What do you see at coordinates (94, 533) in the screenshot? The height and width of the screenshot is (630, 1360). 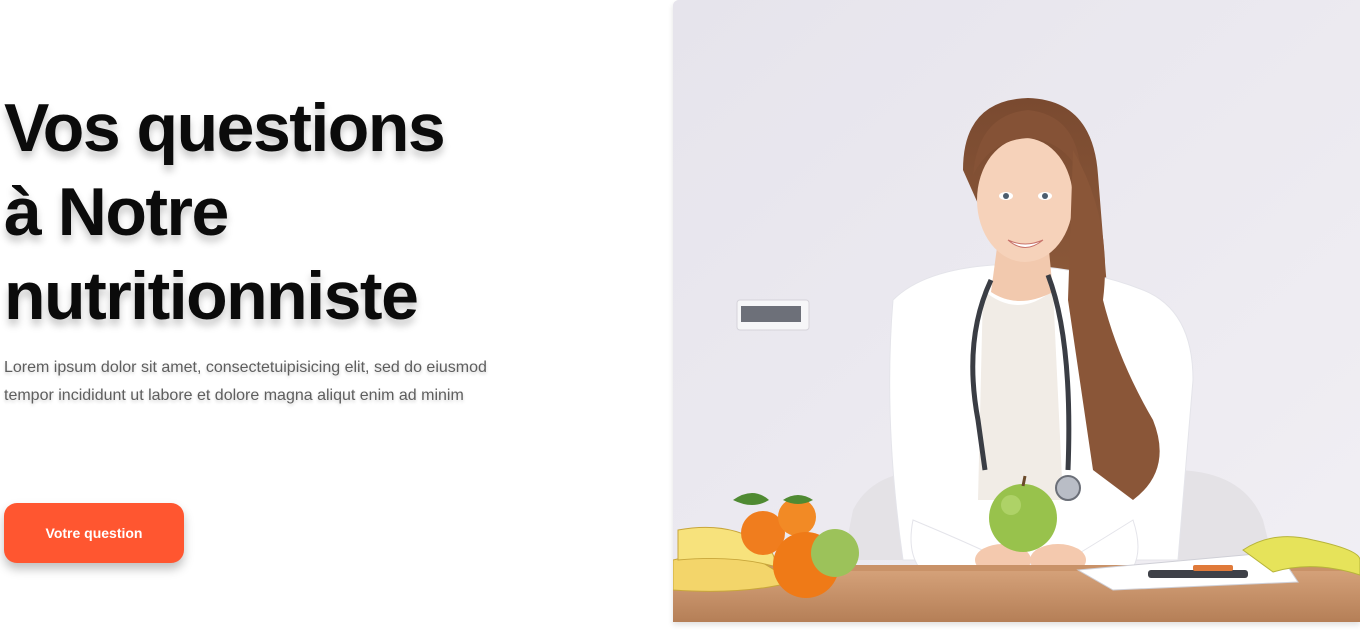 I see `ask-question-button: Votre question` at bounding box center [94, 533].